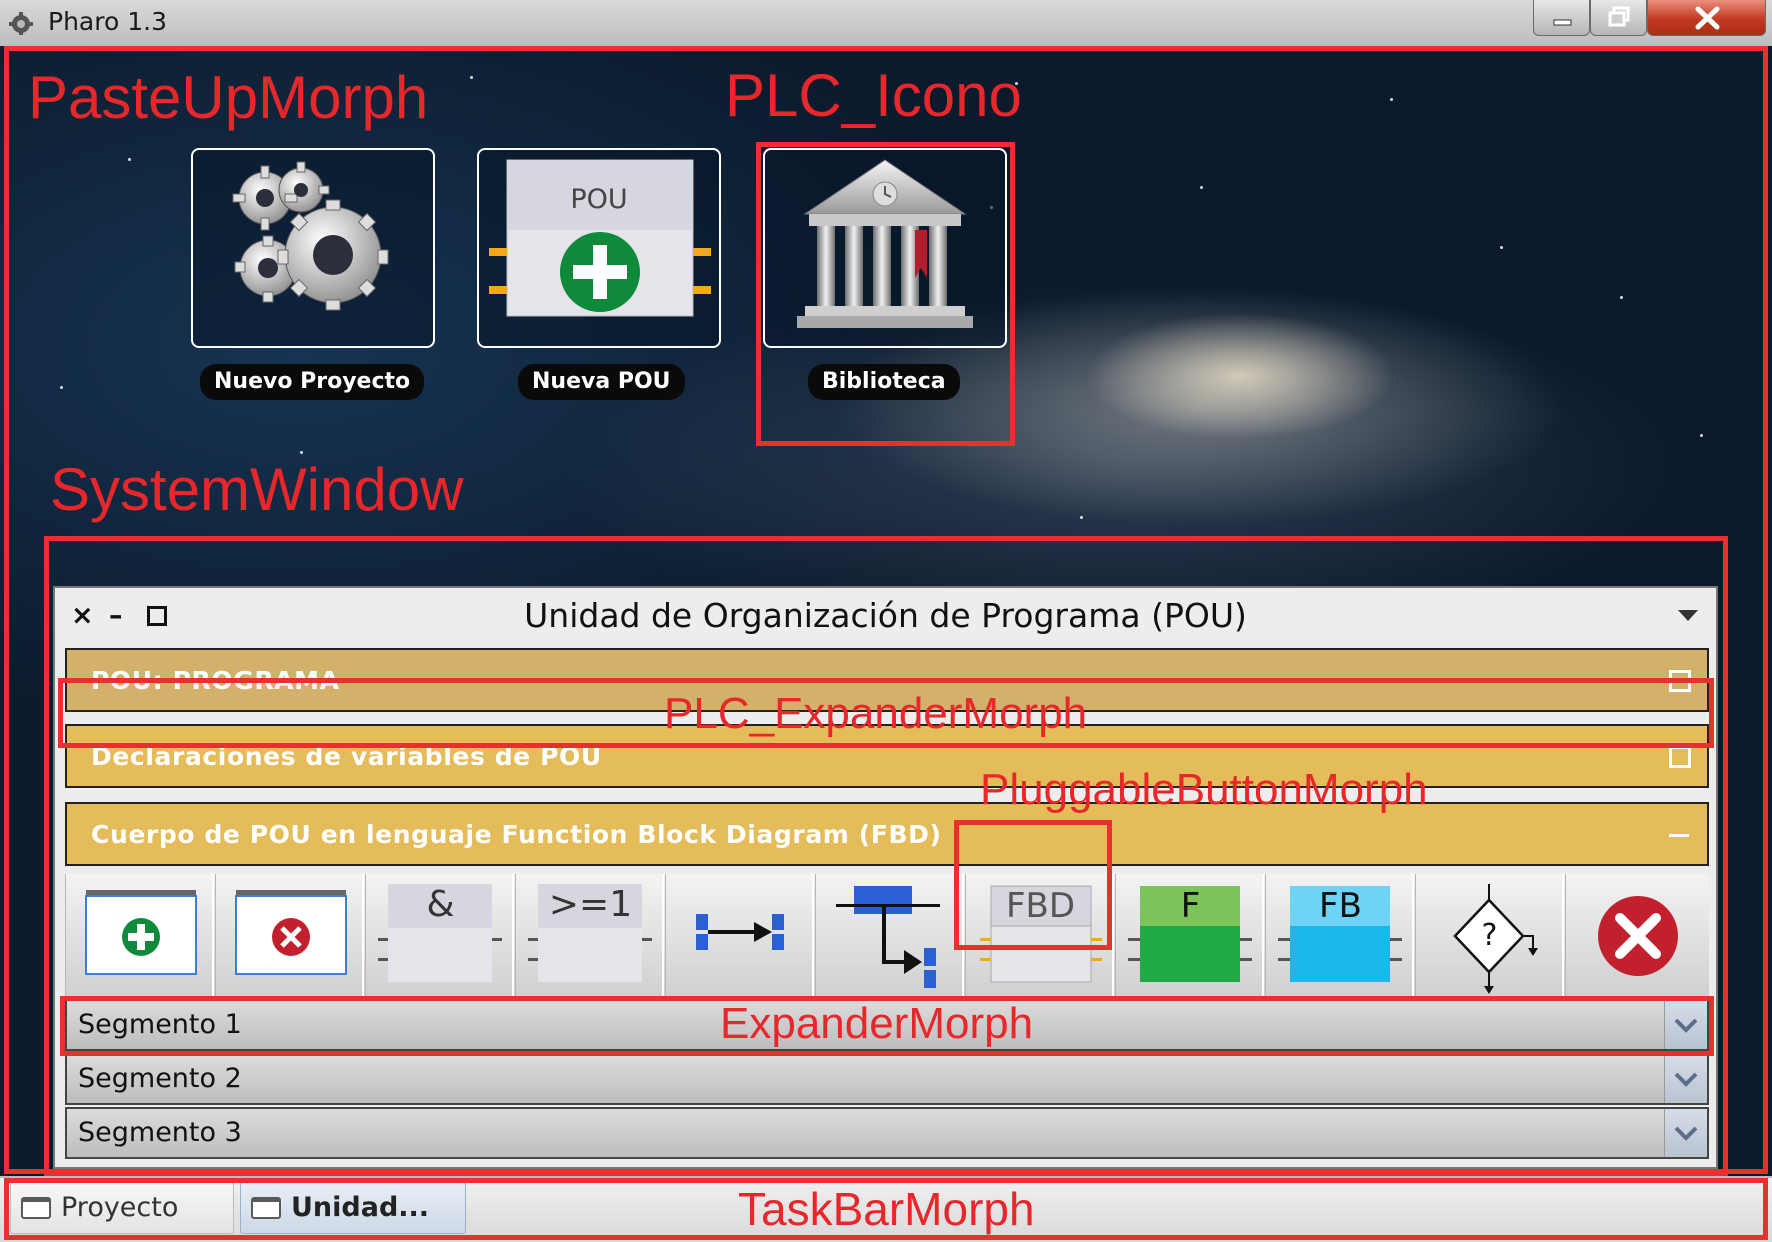 This screenshot has width=1772, height=1242. Describe the element at coordinates (887, 1133) in the screenshot. I see `segmento-3-expander: Segmento 3` at that location.